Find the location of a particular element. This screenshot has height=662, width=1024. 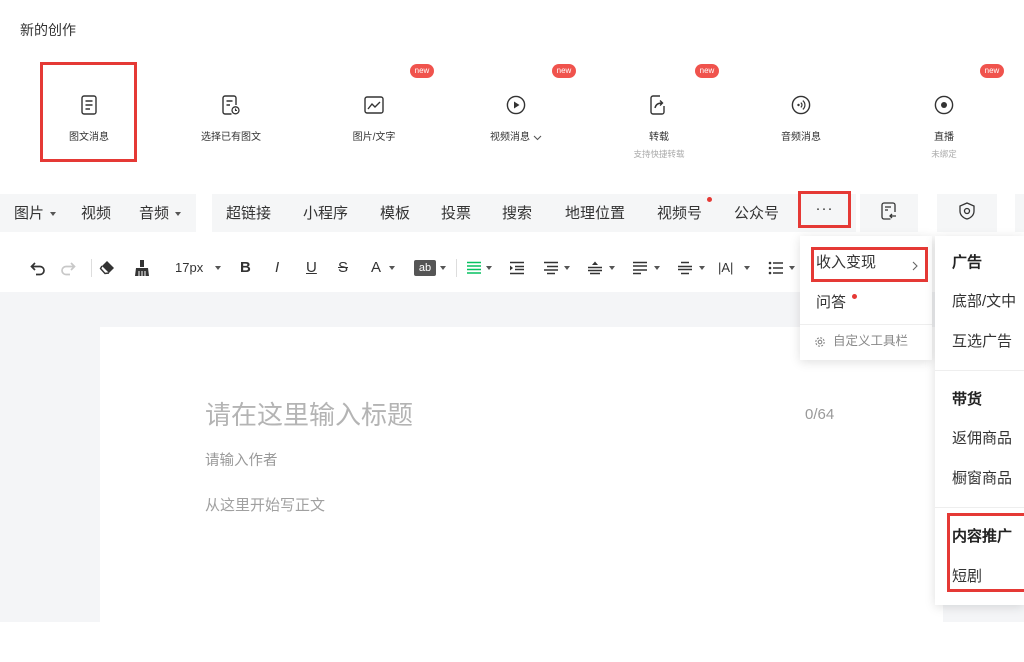

menu-divider is located at coordinates (866, 324).